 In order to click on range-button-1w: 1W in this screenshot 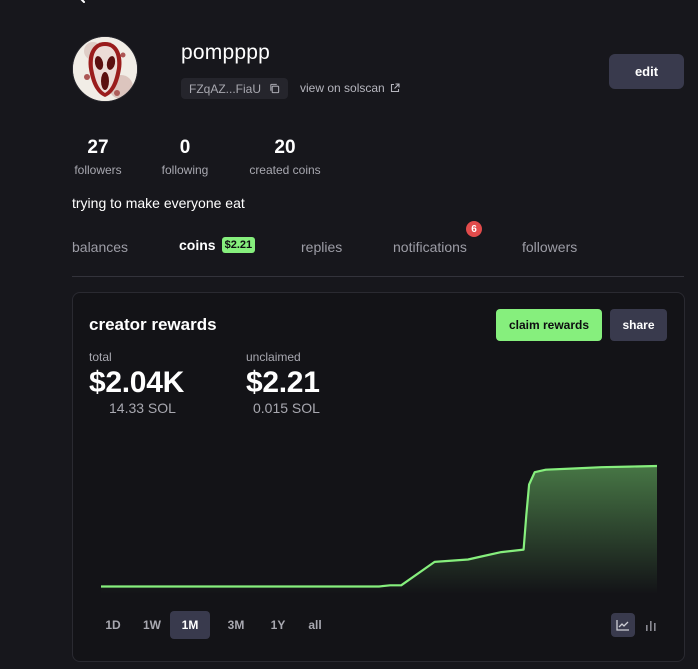, I will do `click(152, 625)`.